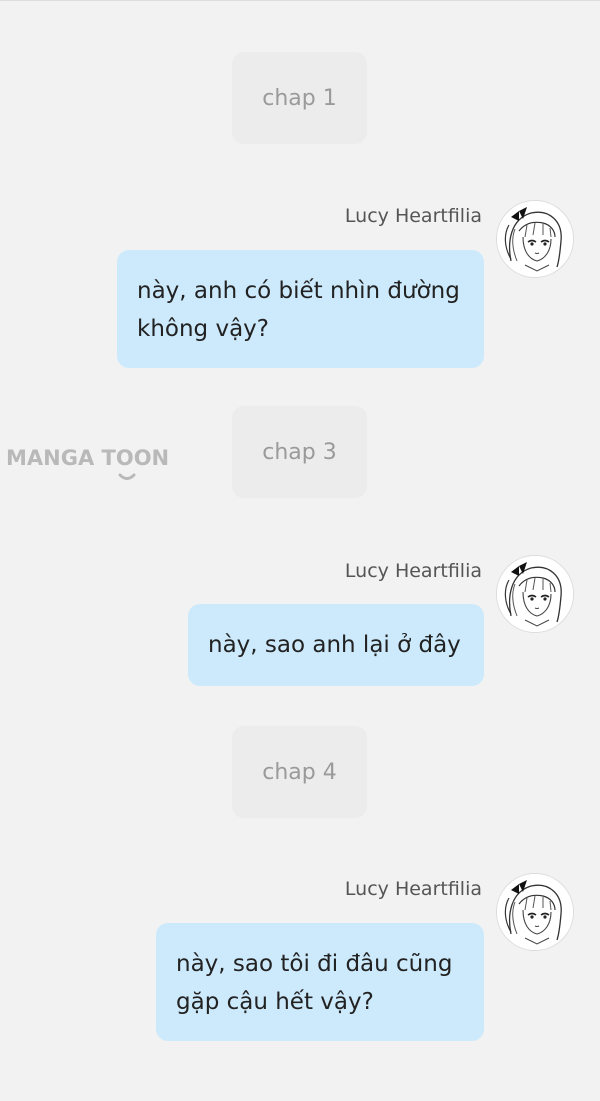 This screenshot has width=600, height=1101. What do you see at coordinates (88, 458) in the screenshot?
I see `watermark-text: MANGA TOON` at bounding box center [88, 458].